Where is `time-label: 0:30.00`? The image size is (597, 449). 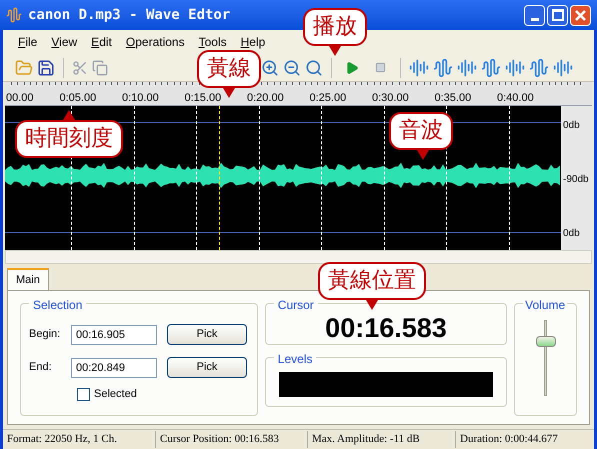
time-label: 0:30.00 is located at coordinates (390, 98).